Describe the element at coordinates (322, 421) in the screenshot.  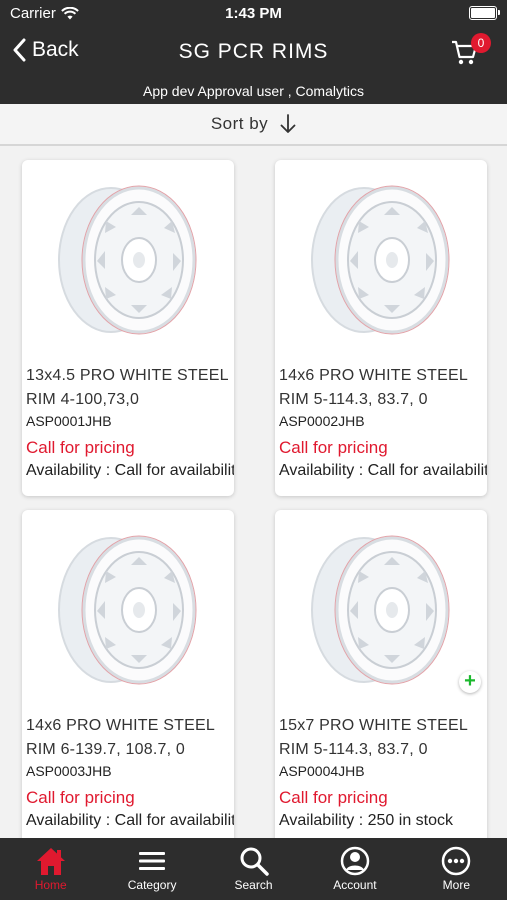
I see `product-sku: ASP0002JHB` at that location.